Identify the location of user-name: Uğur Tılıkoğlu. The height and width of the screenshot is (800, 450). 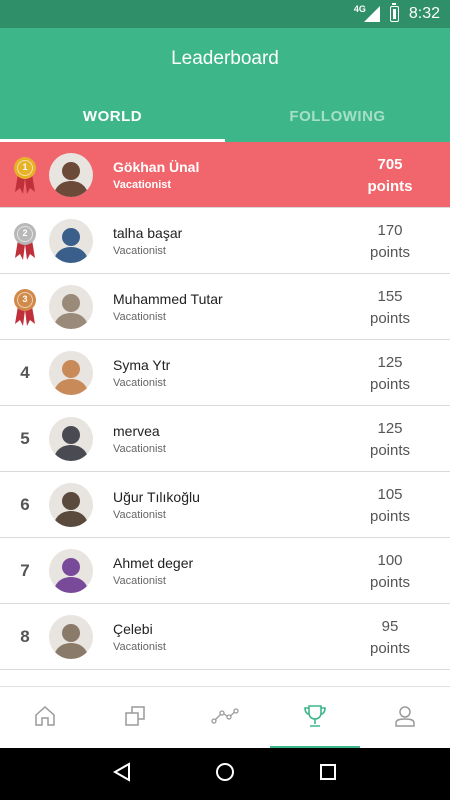
(156, 497).